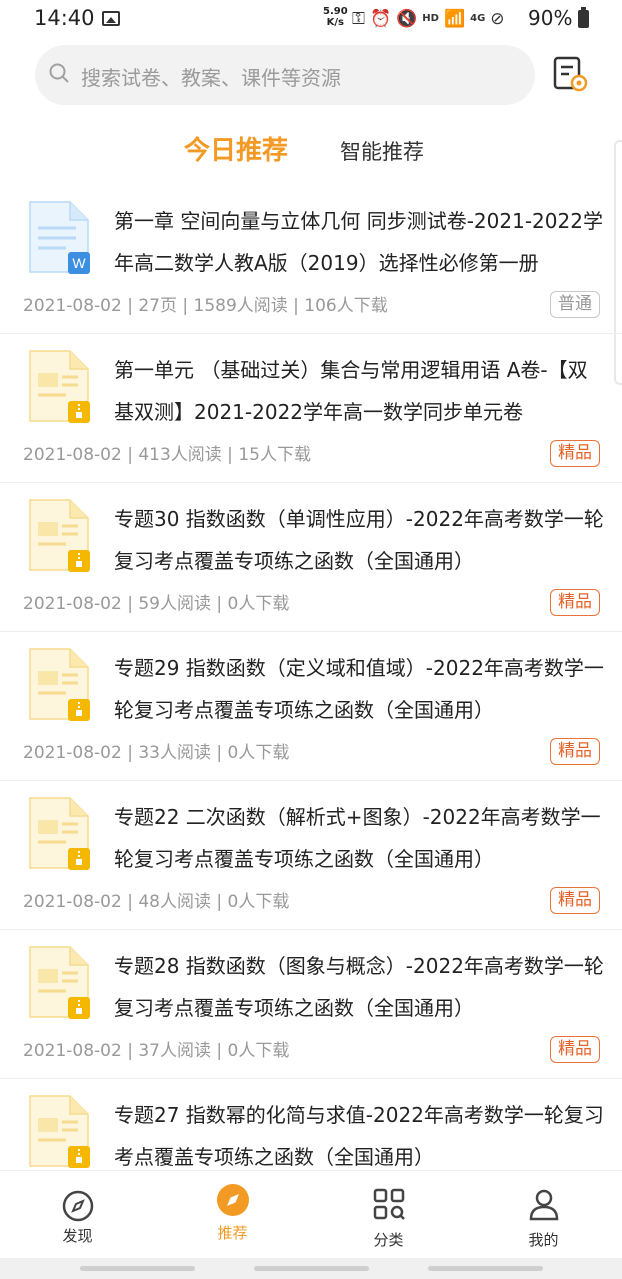 The width and height of the screenshot is (622, 1279). What do you see at coordinates (64, 18) in the screenshot?
I see `status-time: 14:40` at bounding box center [64, 18].